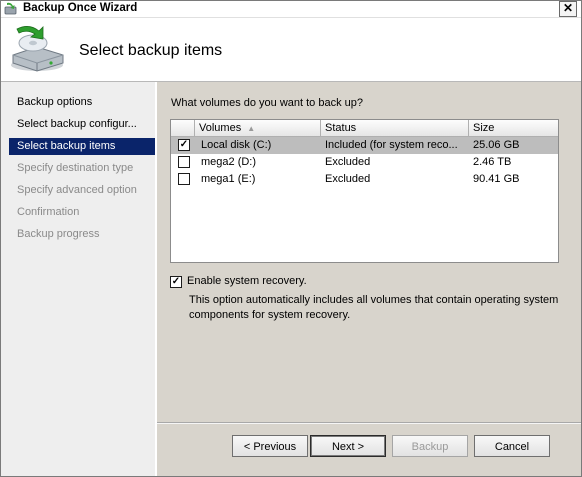  What do you see at coordinates (176, 282) in the screenshot?
I see `system-recovery-checkbox: ✓` at bounding box center [176, 282].